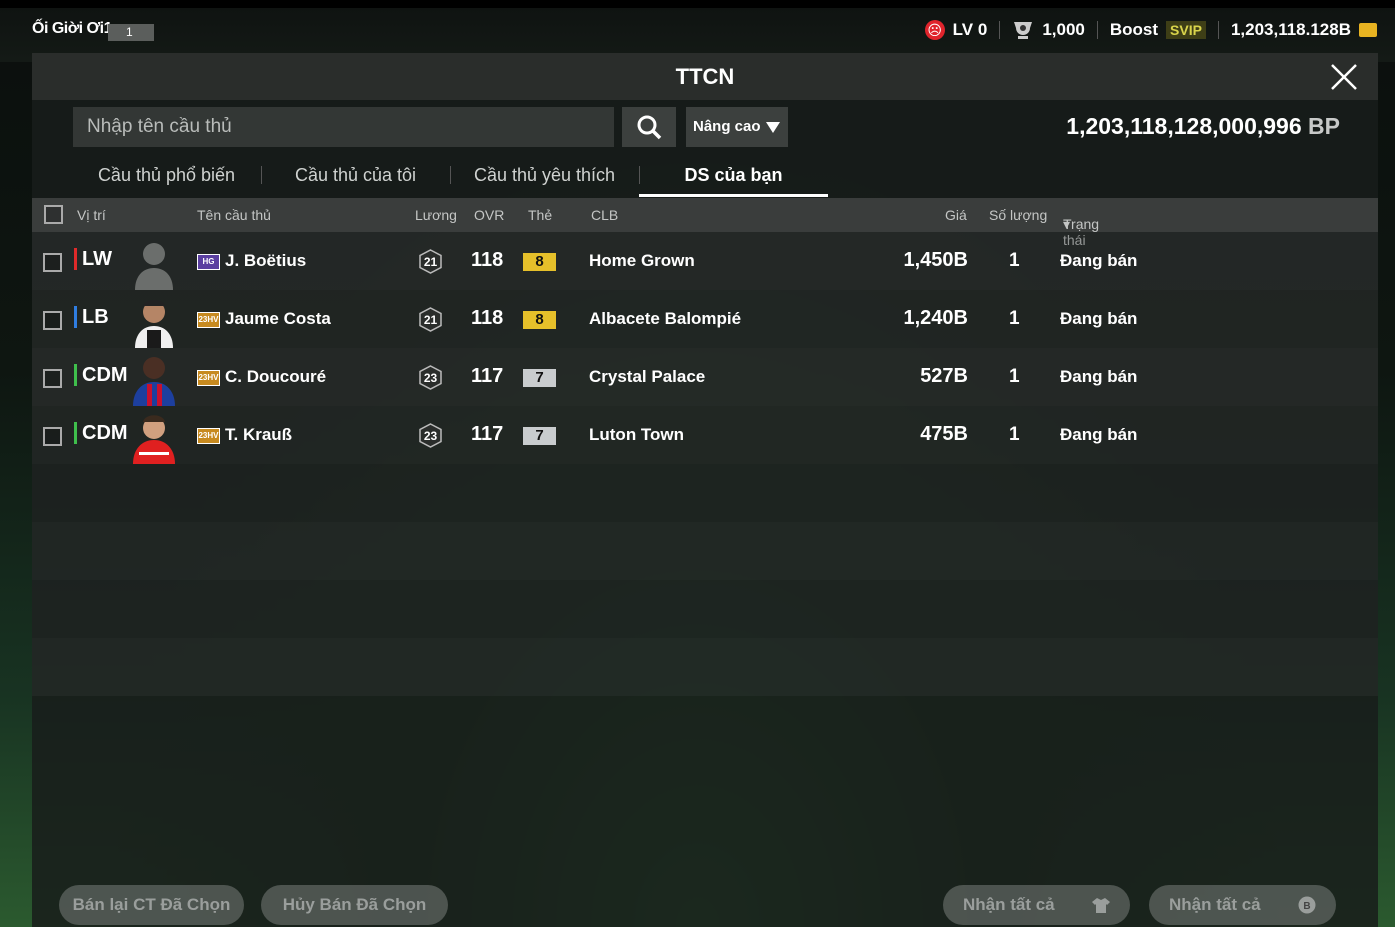 This screenshot has width=1395, height=927. I want to click on tab-my-players: Cầu thủ của tôi, so click(355, 175).